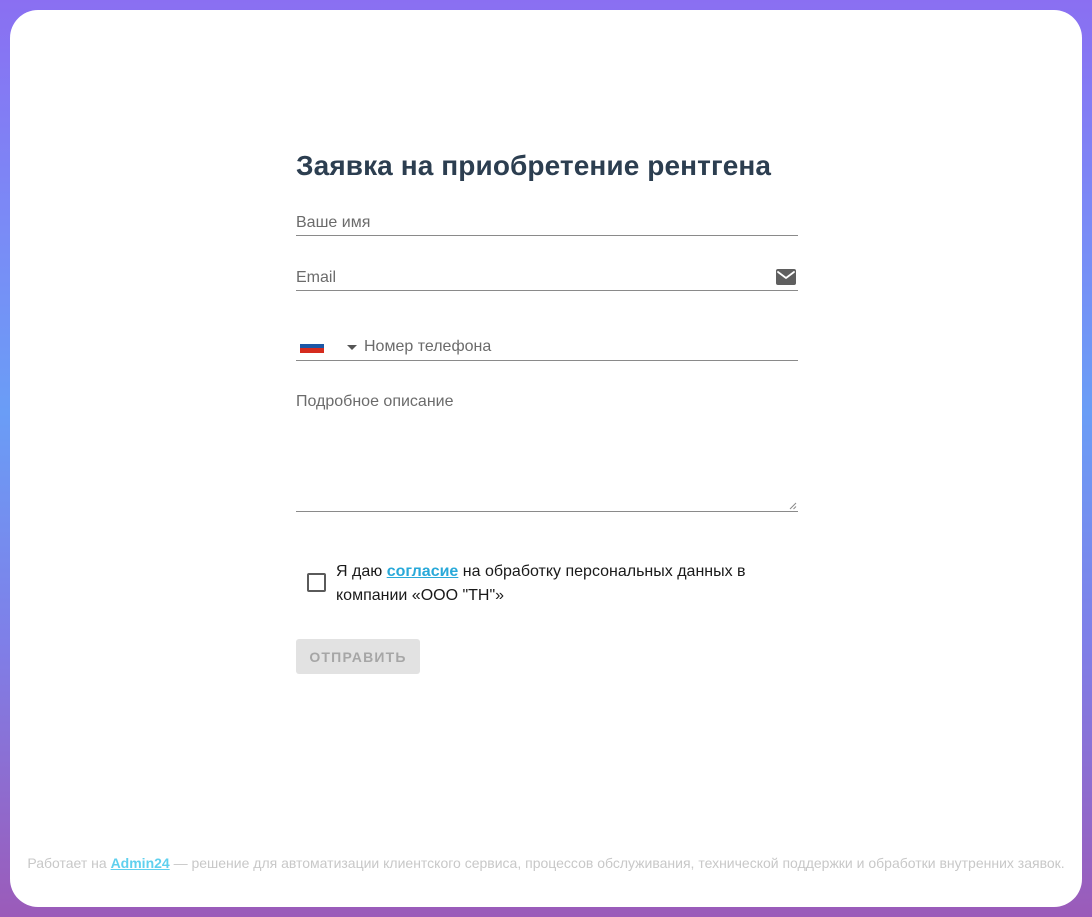 This screenshot has height=917, width=1092. Describe the element at coordinates (547, 348) in the screenshot. I see `phone-input: Номер телефона` at that location.